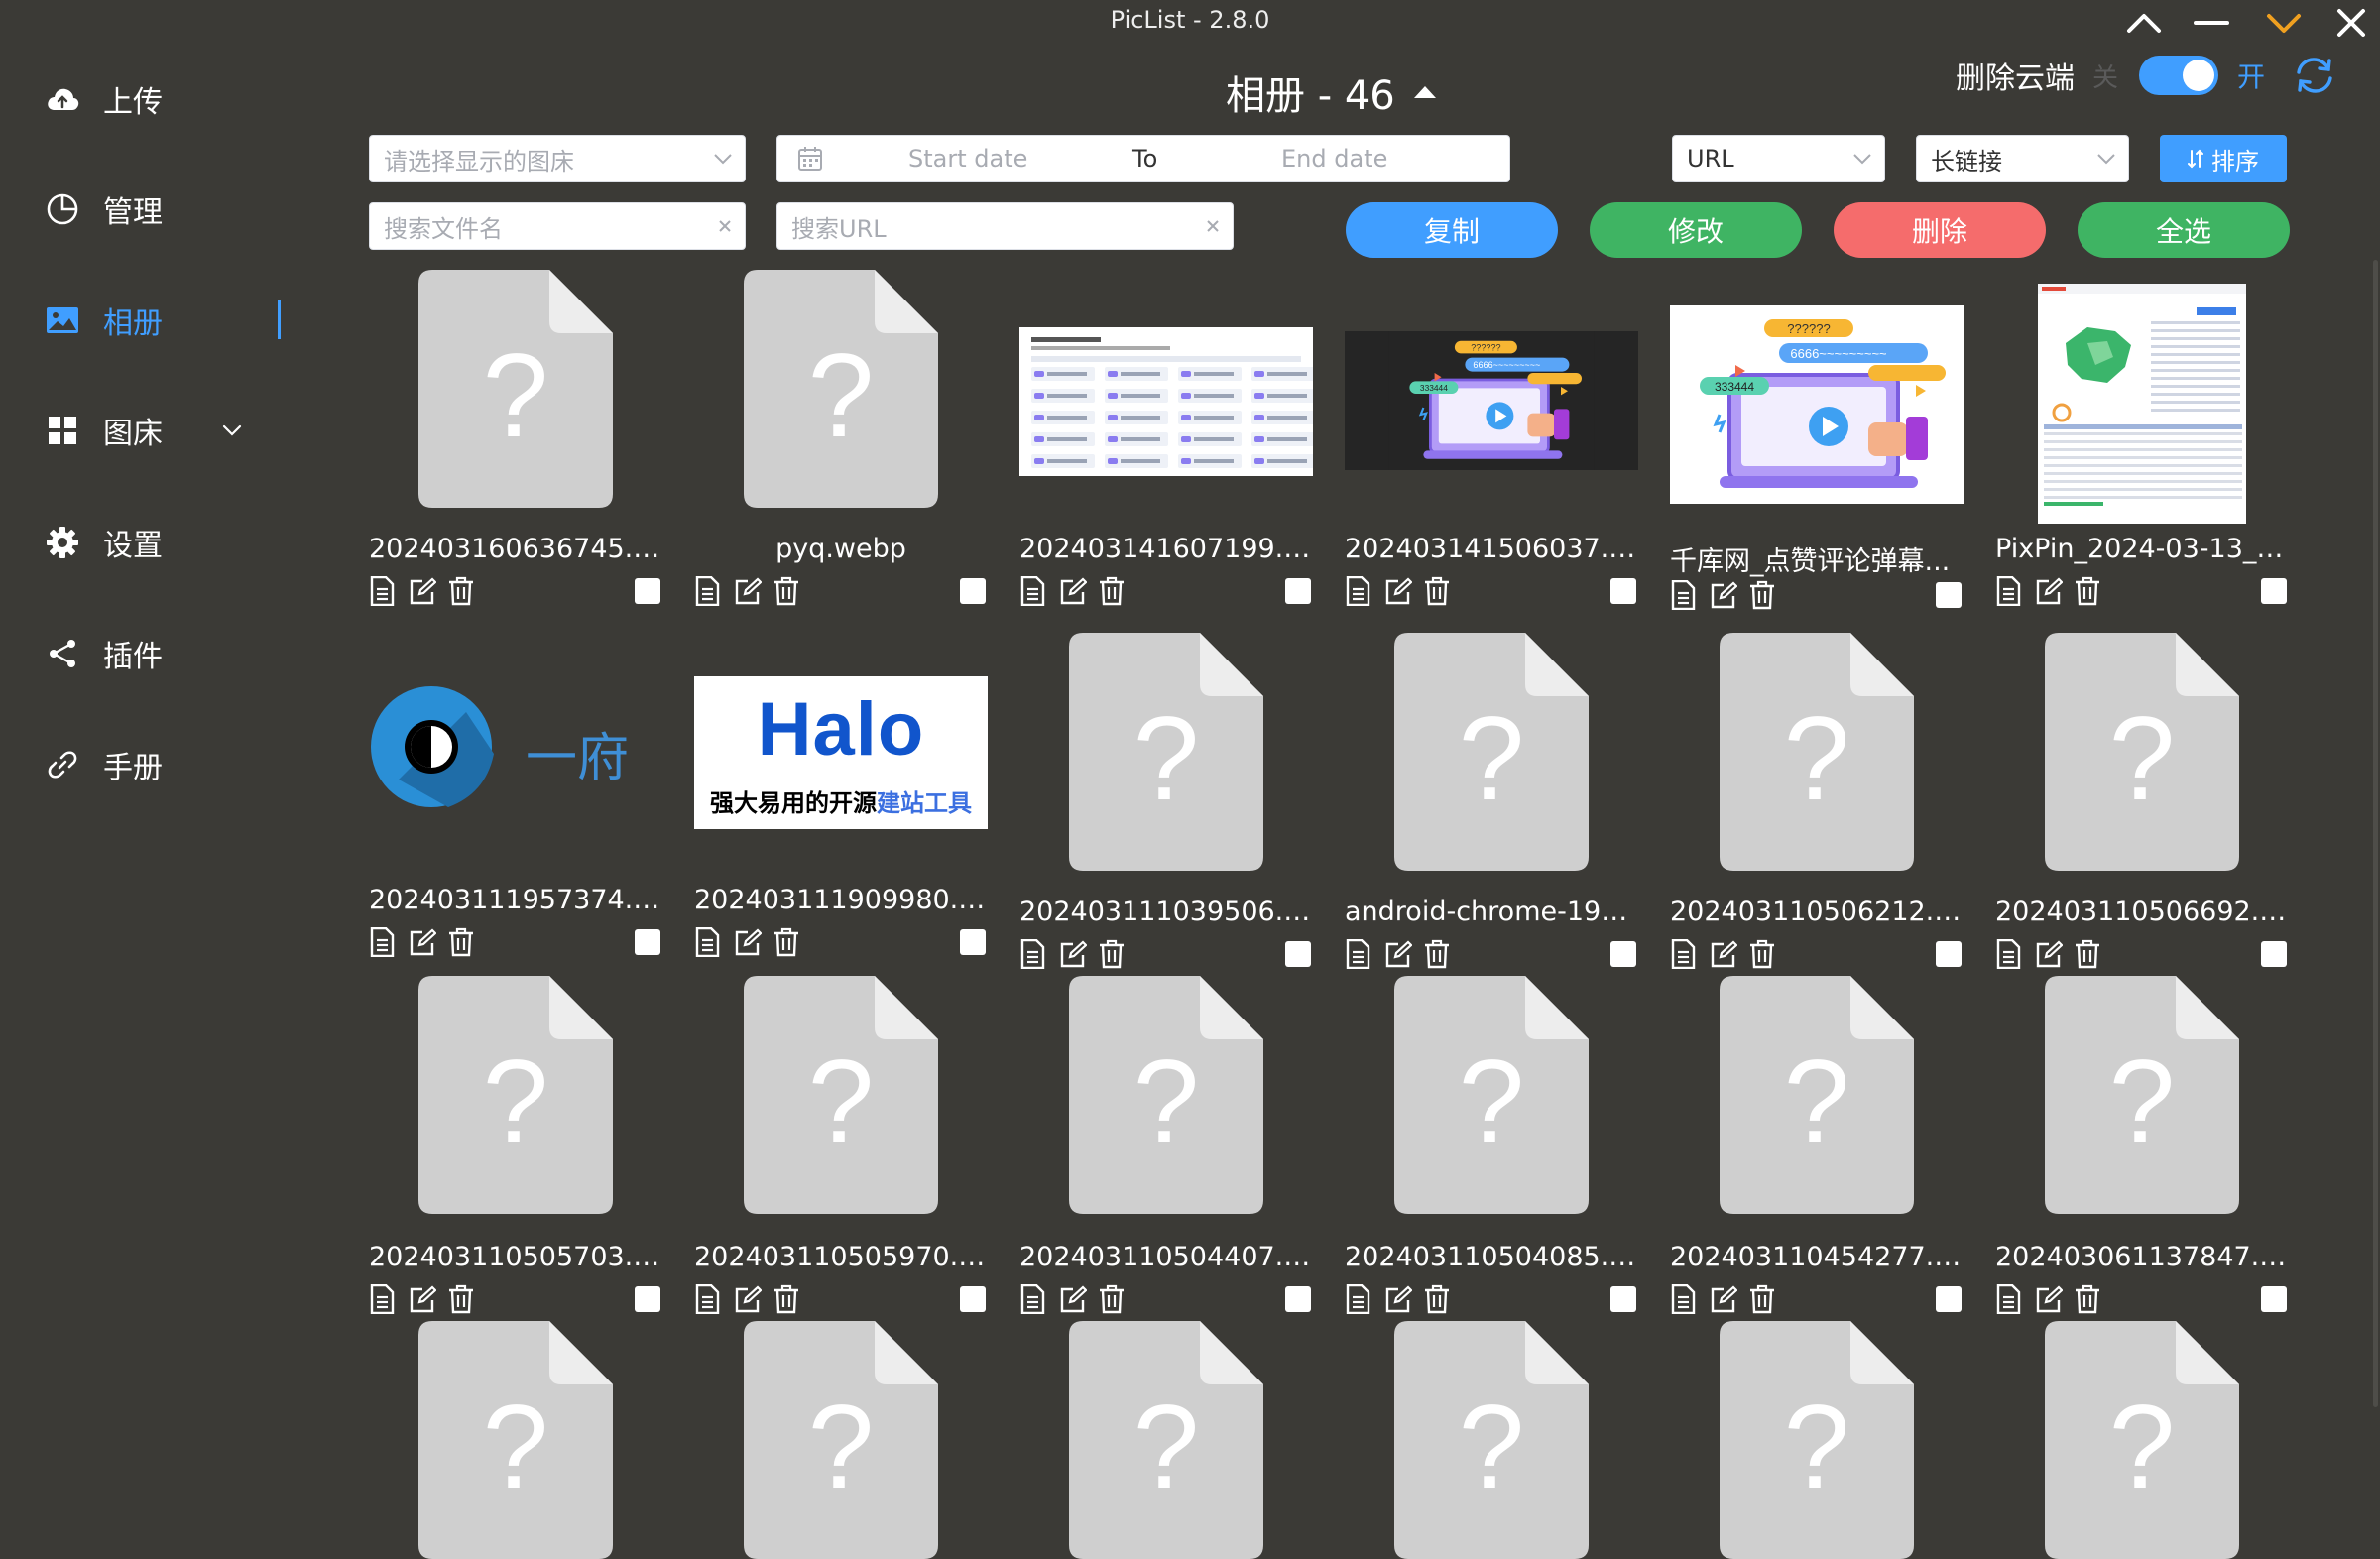 The height and width of the screenshot is (1559, 2380). Describe the element at coordinates (841, 752) in the screenshot. I see `thumbnail: Halo 强大易用的开源建站工具` at that location.